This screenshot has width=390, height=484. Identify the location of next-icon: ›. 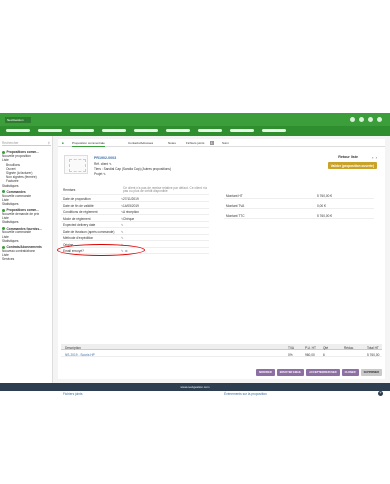
(376, 157).